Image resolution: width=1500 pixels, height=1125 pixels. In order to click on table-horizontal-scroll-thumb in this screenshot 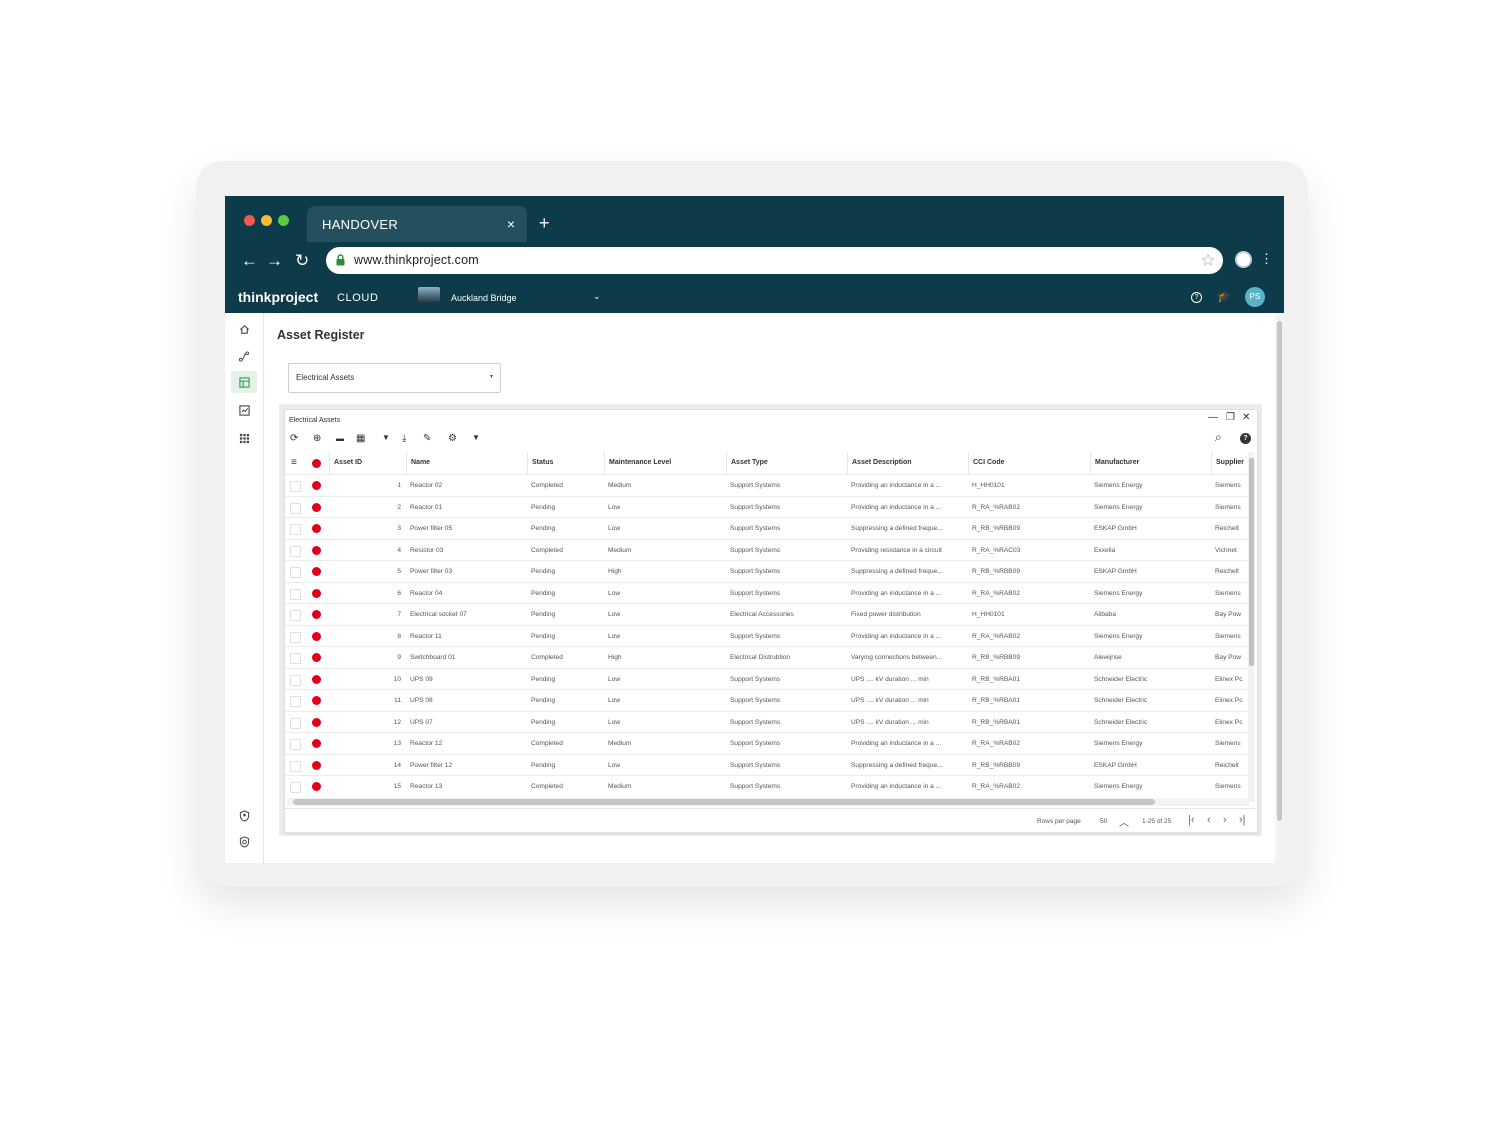, I will do `click(724, 802)`.